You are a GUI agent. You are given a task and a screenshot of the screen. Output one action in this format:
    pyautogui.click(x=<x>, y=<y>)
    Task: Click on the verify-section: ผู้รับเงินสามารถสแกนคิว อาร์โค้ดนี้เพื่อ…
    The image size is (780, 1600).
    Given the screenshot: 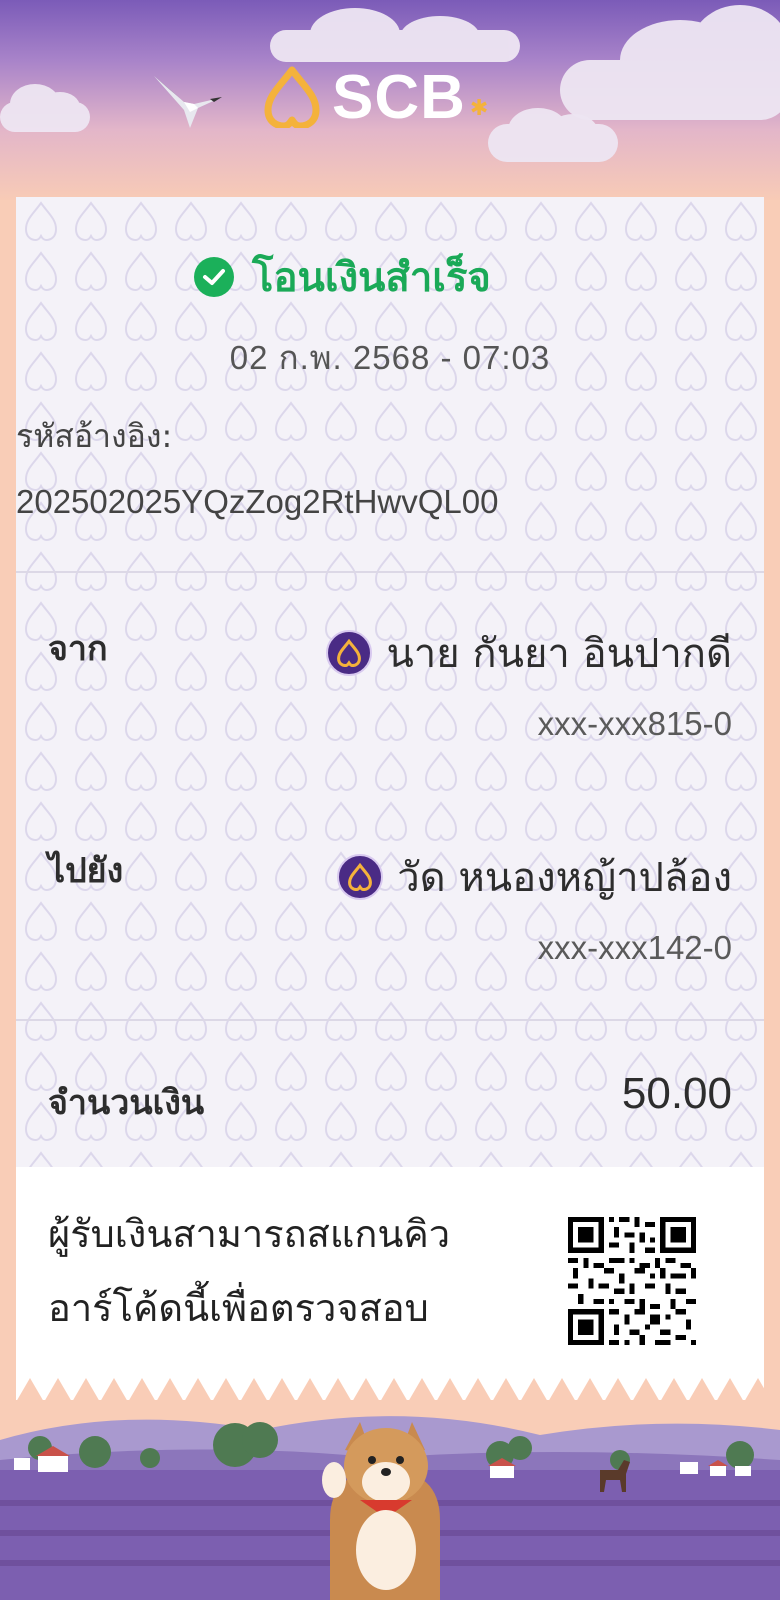 What is the action you would take?
    pyautogui.click(x=390, y=1284)
    